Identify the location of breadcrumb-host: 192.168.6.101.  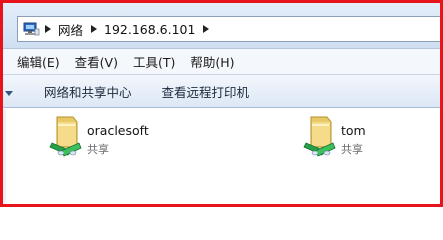
(149, 29).